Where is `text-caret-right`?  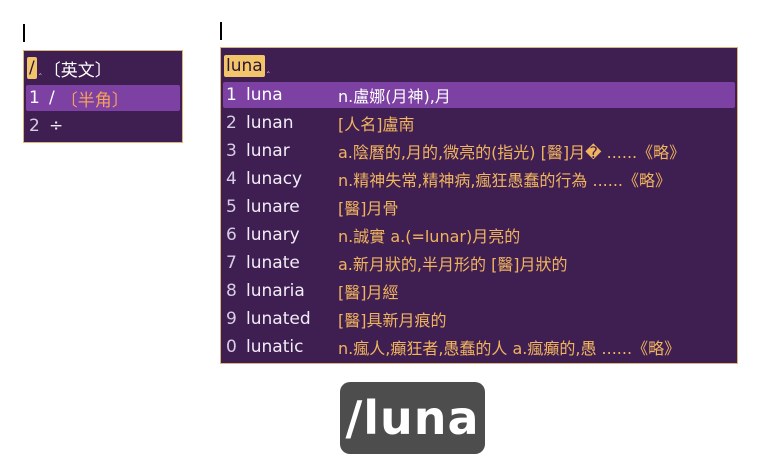 text-caret-right is located at coordinates (221, 31).